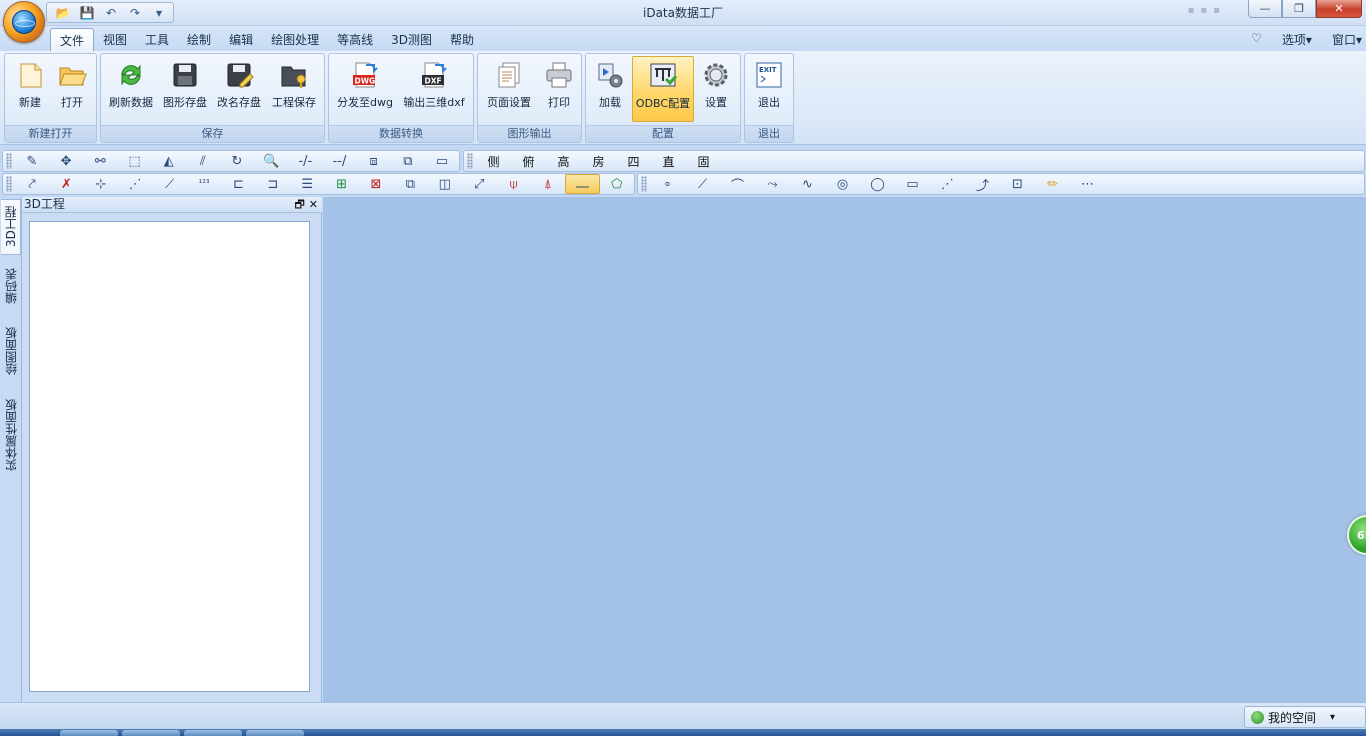  Describe the element at coordinates (30, 89) in the screenshot. I see `new-button: 新建` at that location.